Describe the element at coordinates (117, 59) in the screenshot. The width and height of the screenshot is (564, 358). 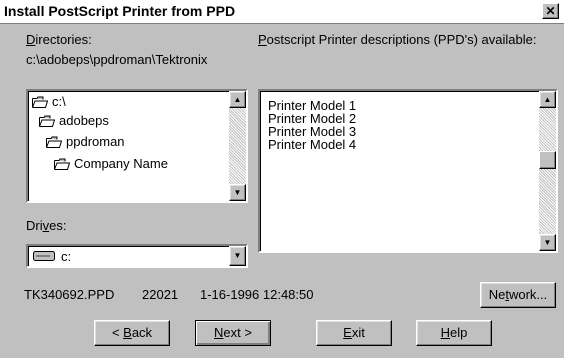
I see `current-path: c:\adobeps\ppdroman\Tektronix` at that location.